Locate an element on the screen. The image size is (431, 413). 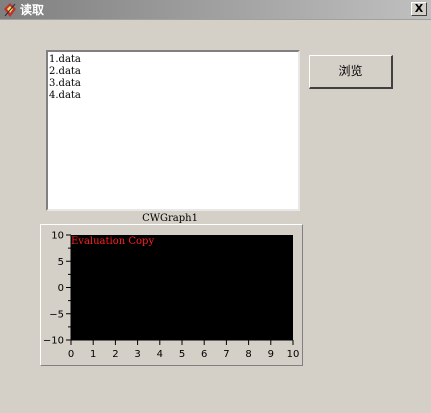
y-tick-label: 10 is located at coordinates (57, 236).